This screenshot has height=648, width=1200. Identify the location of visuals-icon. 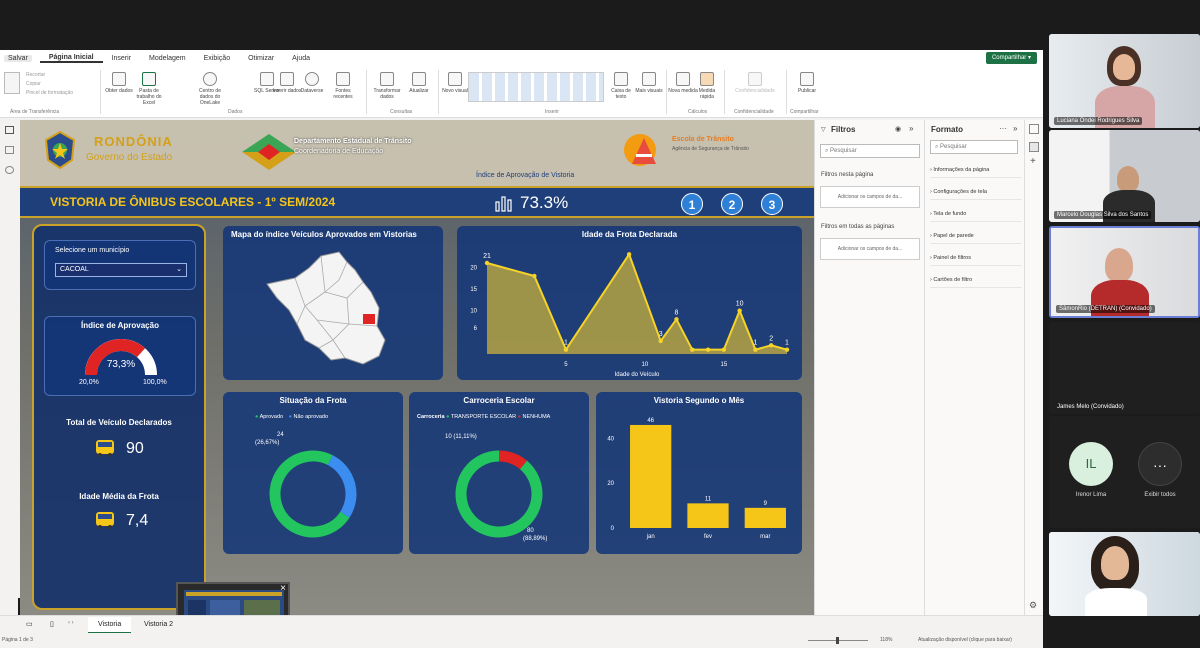
(649, 79).